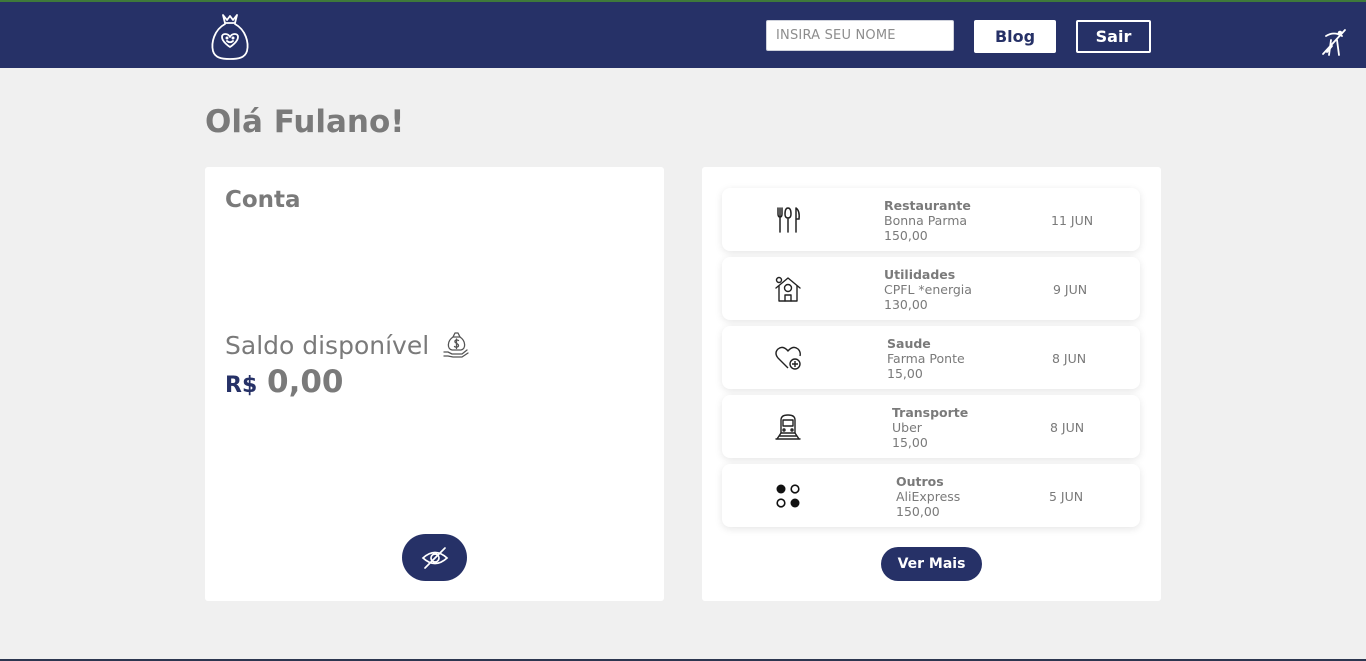 This screenshot has width=1366, height=661. I want to click on transaction-details: Utilidades CPFL *energia 130,00, so click(928, 289).